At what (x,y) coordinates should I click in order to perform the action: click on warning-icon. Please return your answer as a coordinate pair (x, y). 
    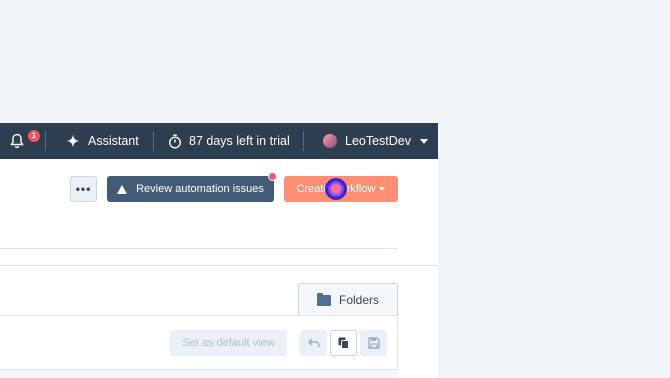
    Looking at the image, I should click on (122, 189).